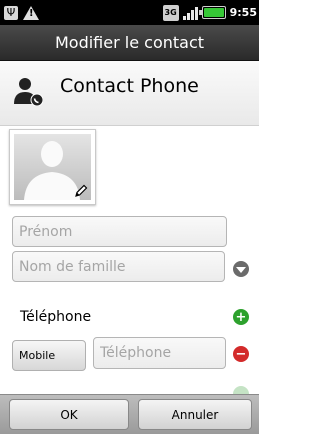 This screenshot has height=434, width=320. What do you see at coordinates (170, 12) in the screenshot?
I see `network-3g-icon: 3G` at bounding box center [170, 12].